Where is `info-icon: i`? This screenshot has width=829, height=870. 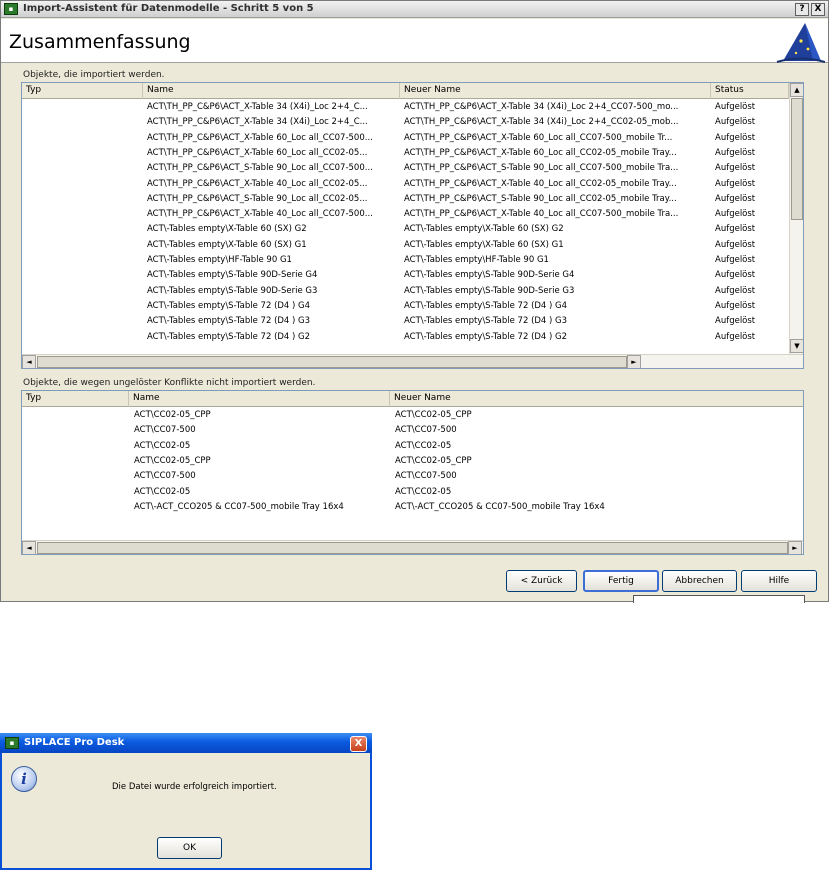
info-icon: i is located at coordinates (24, 779).